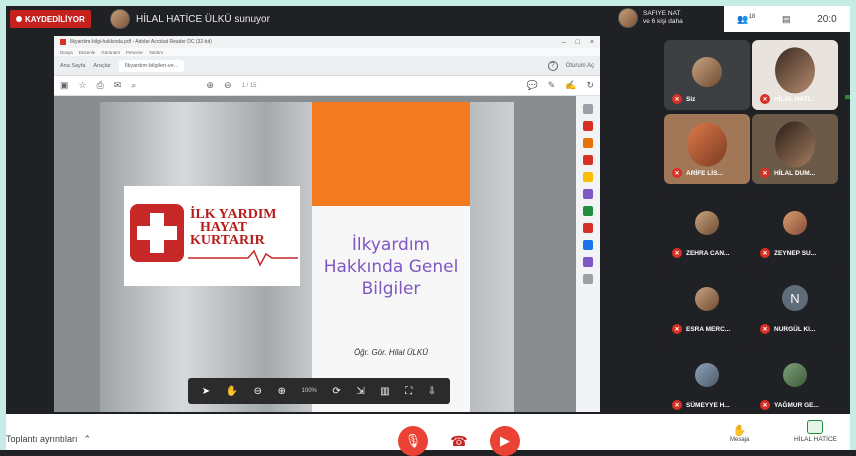 The width and height of the screenshot is (856, 456). I want to click on leave-call-button: ☎, so click(459, 441).